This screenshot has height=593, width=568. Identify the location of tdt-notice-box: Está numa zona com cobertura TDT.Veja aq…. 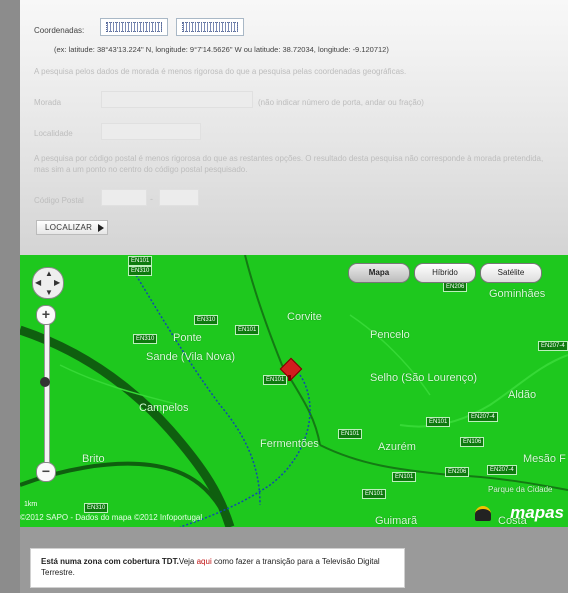
(217, 568).